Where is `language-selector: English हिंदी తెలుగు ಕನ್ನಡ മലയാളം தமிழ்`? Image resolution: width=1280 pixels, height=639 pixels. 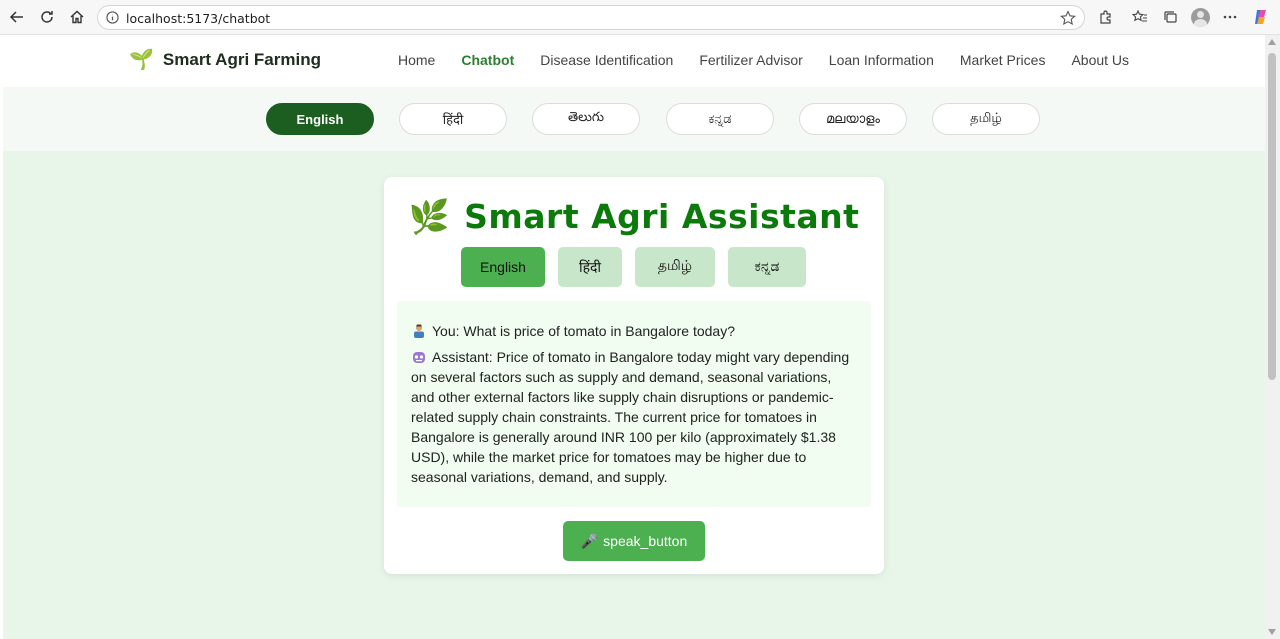 language-selector: English हिंदी తెలుగు ಕನ್ನಡ മലയാളം தமிழ் is located at coordinates (634, 119).